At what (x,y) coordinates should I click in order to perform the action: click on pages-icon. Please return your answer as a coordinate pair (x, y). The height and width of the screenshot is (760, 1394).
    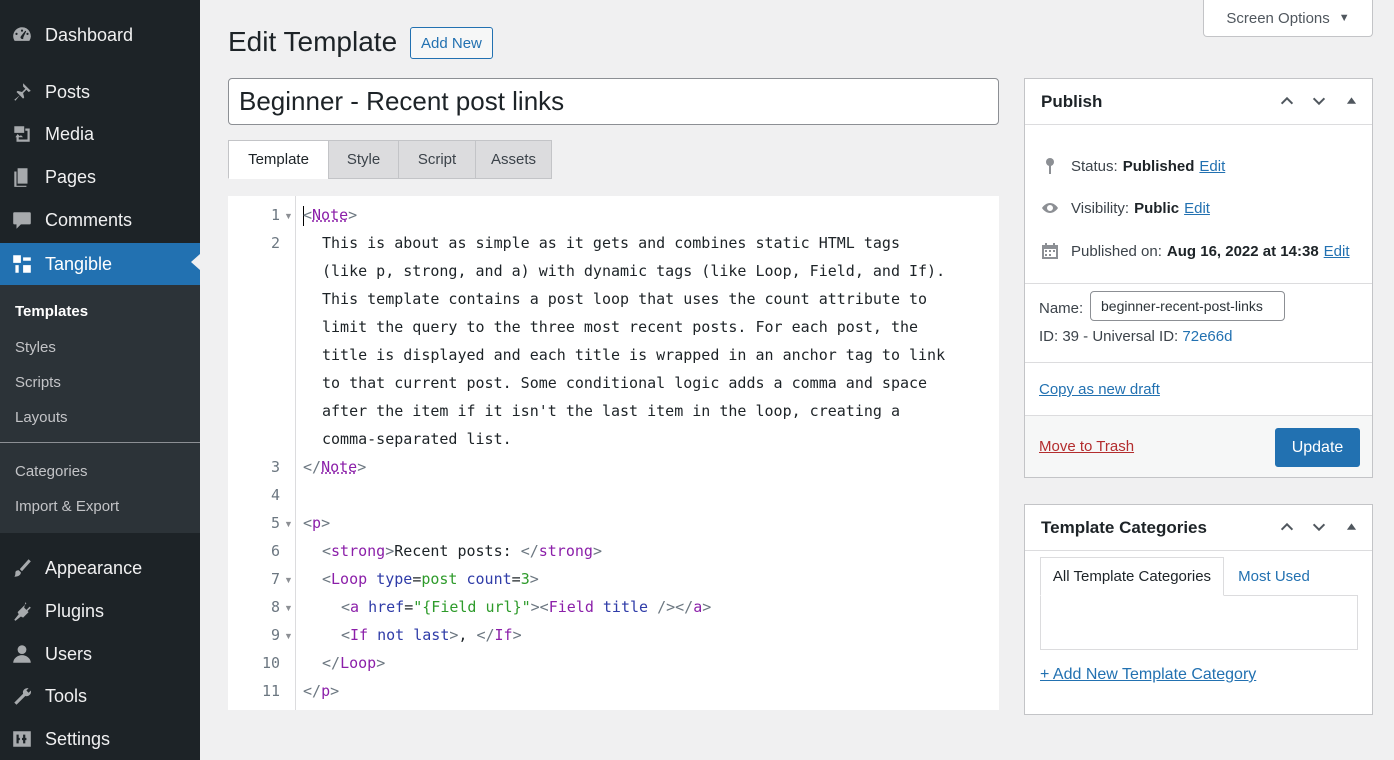
    Looking at the image, I should click on (22, 177).